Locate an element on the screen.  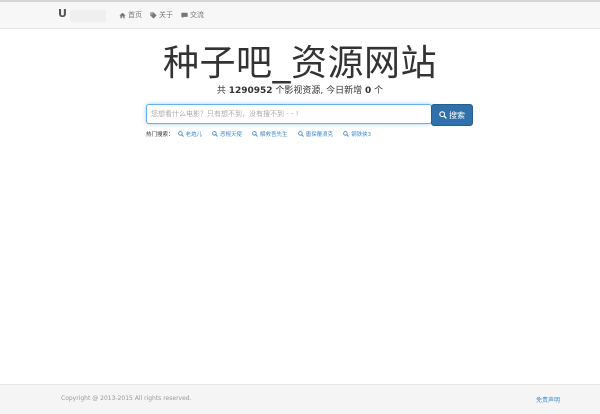
count-prefix: 共 is located at coordinates (221, 91).